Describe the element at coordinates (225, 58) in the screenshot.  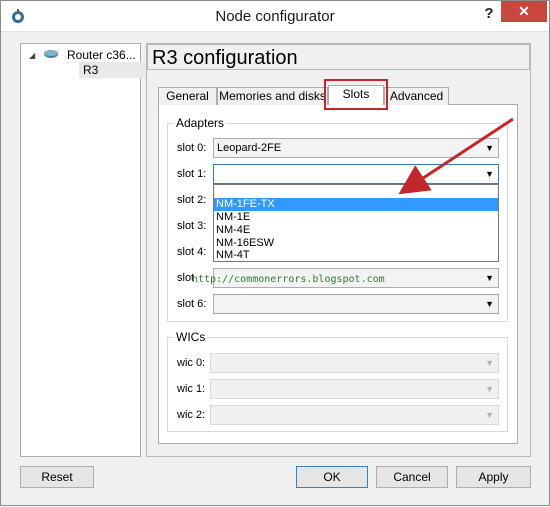
I see `page-title: R3 configuration` at that location.